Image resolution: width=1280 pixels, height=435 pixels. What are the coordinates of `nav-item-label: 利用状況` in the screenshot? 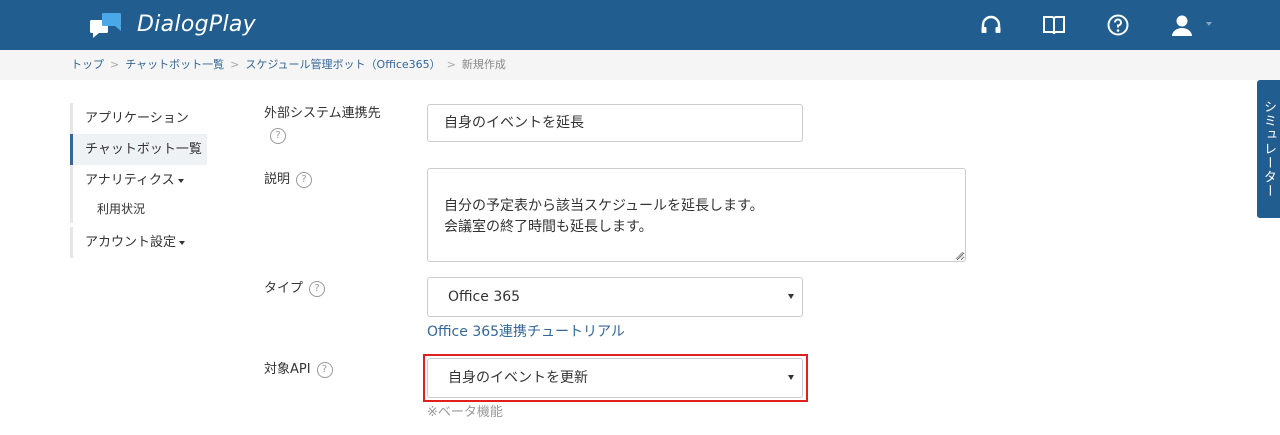 It's located at (121, 209).